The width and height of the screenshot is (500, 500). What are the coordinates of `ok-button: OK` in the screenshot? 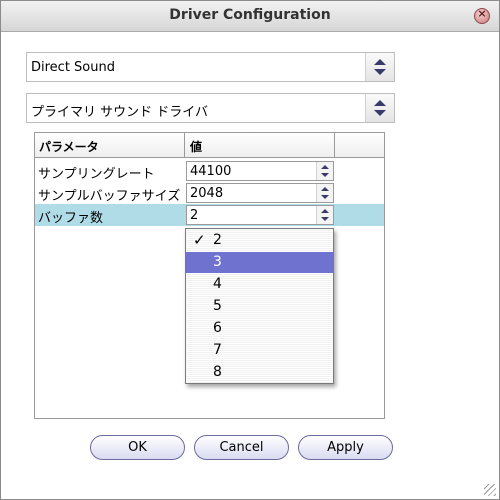 It's located at (137, 447).